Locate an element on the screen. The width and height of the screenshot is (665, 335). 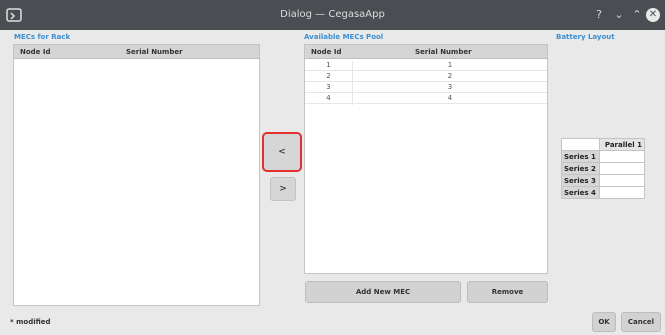
maximize-icon: ⌃ is located at coordinates (637, 15).